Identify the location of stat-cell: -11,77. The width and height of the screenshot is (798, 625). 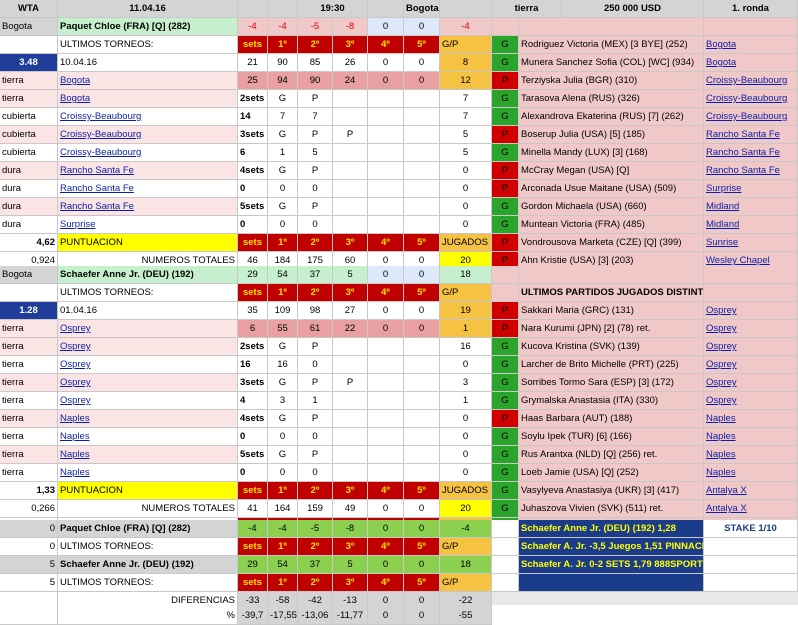
(350, 616).